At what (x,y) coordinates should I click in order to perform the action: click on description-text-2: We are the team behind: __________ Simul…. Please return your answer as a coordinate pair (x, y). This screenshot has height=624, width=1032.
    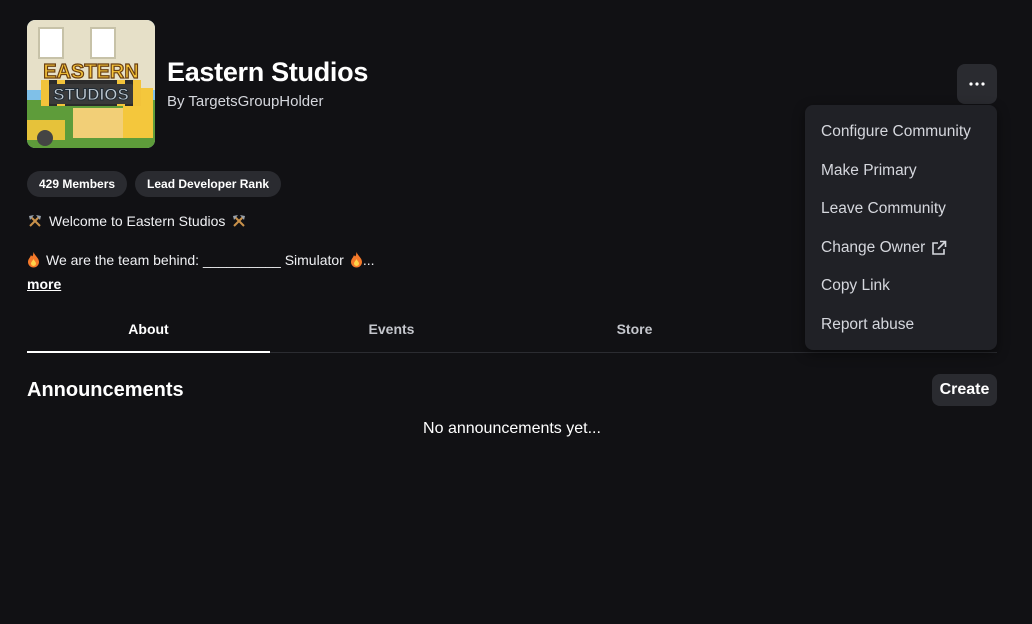
    Looking at the image, I should click on (195, 260).